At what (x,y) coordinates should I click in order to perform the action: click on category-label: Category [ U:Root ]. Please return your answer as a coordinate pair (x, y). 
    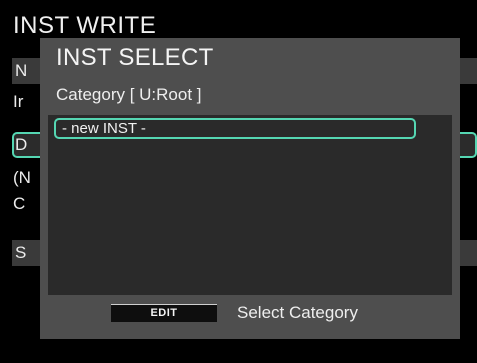
    Looking at the image, I should click on (129, 94).